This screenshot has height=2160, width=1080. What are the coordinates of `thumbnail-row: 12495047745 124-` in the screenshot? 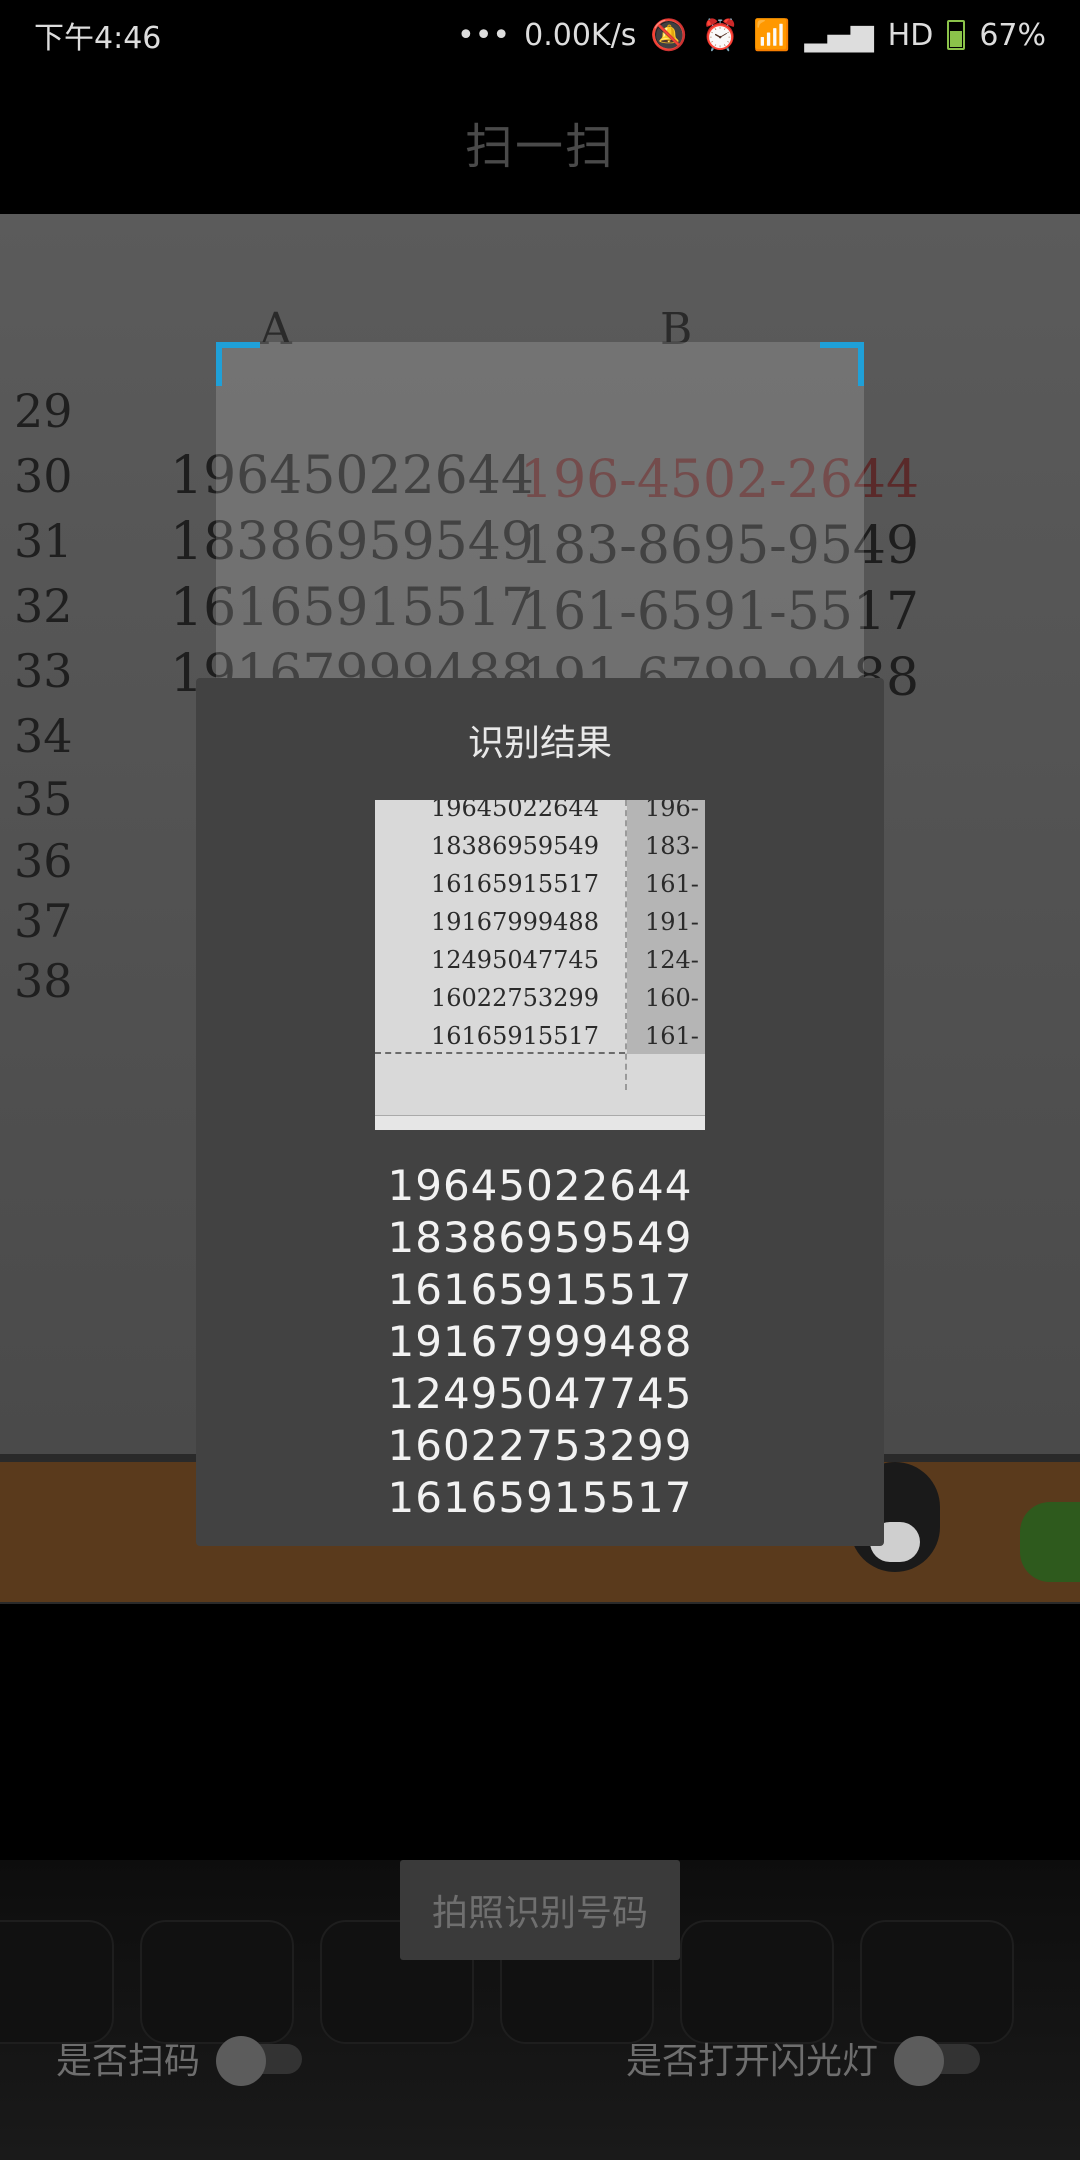 It's located at (540, 965).